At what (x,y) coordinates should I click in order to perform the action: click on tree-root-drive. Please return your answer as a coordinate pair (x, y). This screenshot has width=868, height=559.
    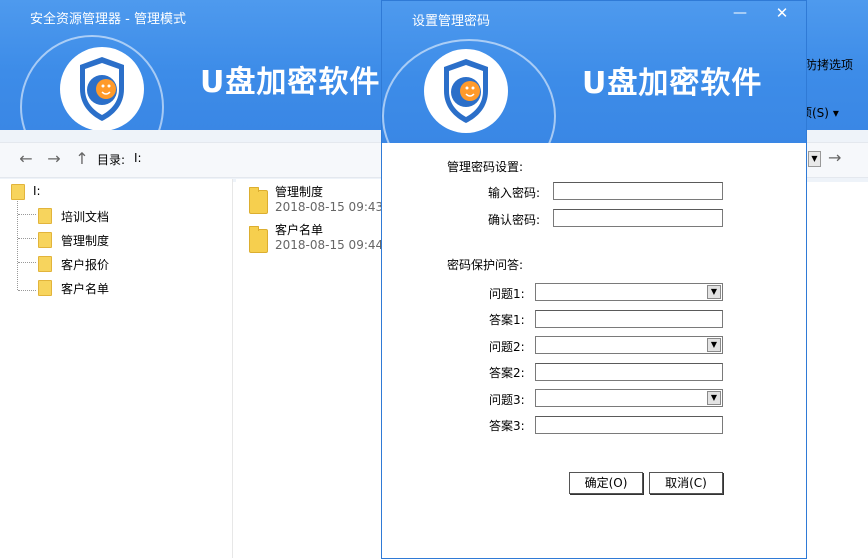
    Looking at the image, I should click on (18, 192).